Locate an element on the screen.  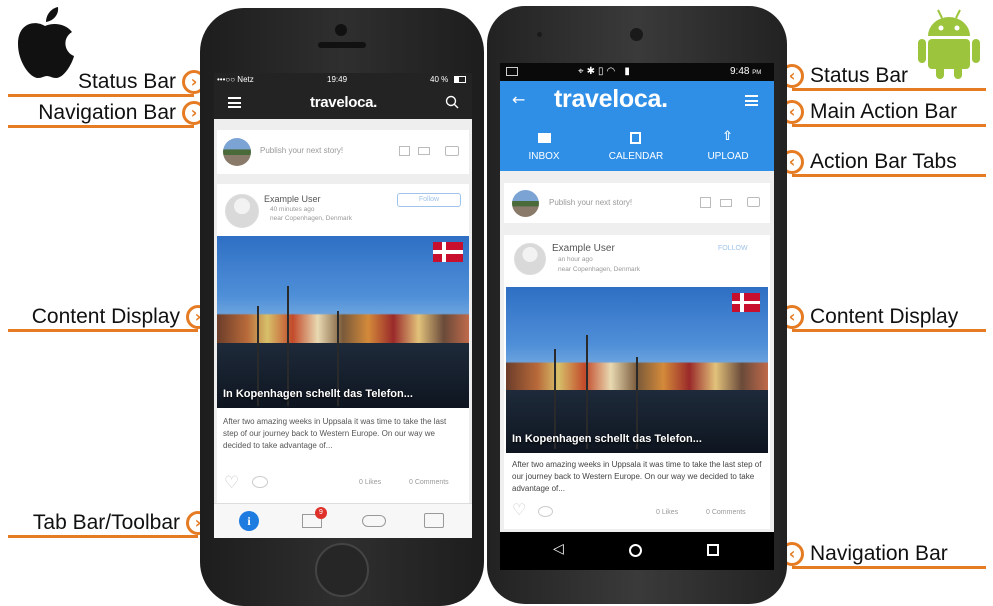
callout-label: Action Bar Tabs is located at coordinates (883, 161).